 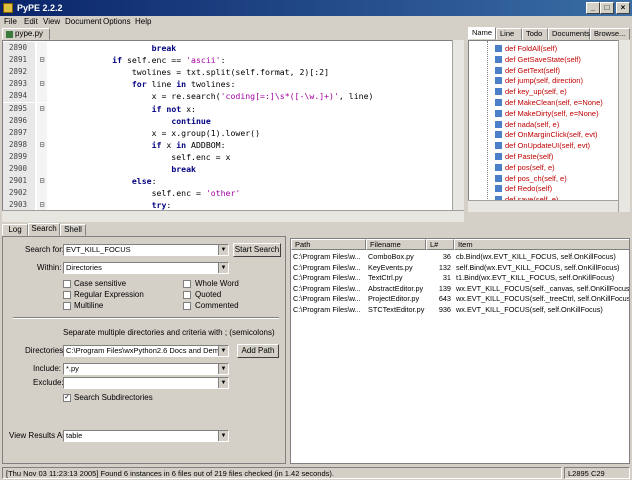 What do you see at coordinates (230, 144) in the screenshot?
I see `code-line: 2898 ⊟ if x in ADDBOM:` at bounding box center [230, 144].